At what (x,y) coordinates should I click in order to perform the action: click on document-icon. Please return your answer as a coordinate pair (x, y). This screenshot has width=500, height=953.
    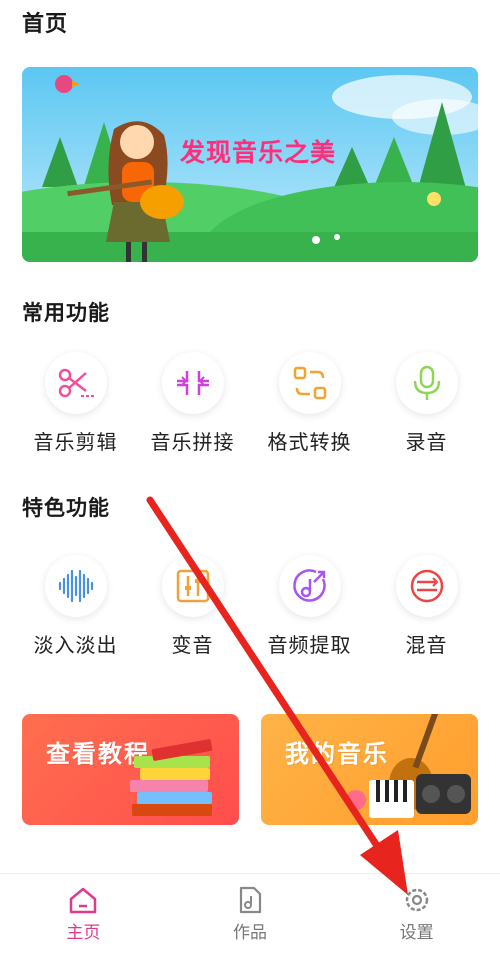
    Looking at the image, I should click on (250, 900).